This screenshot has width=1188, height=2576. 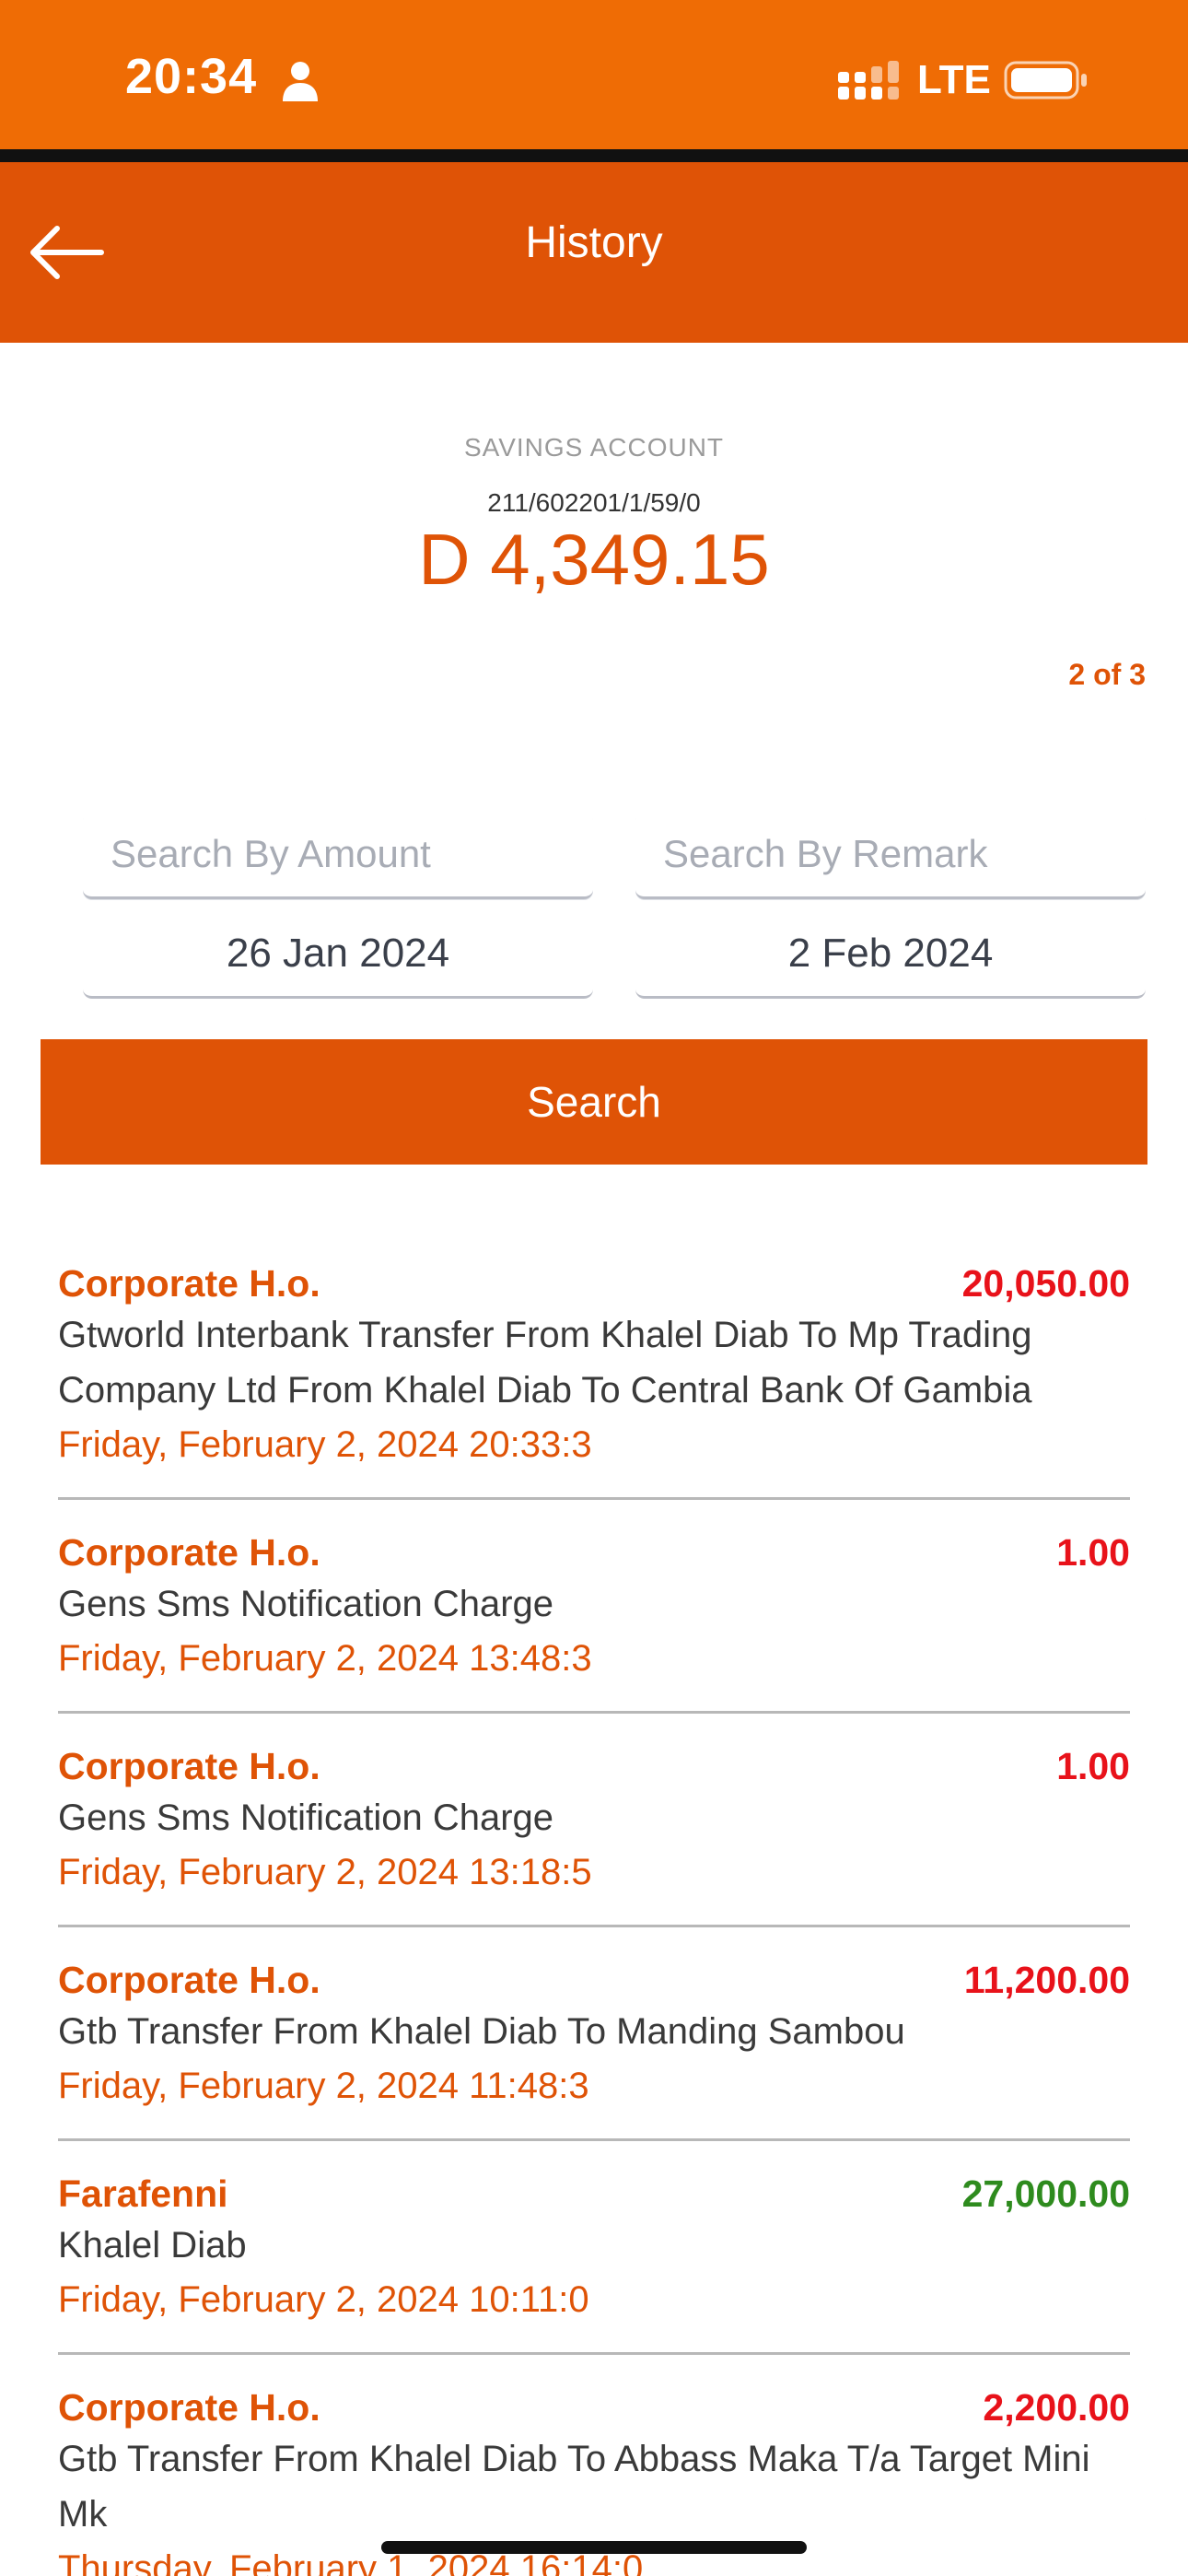 I want to click on page-indicator: 2 of 3, so click(x=1107, y=675).